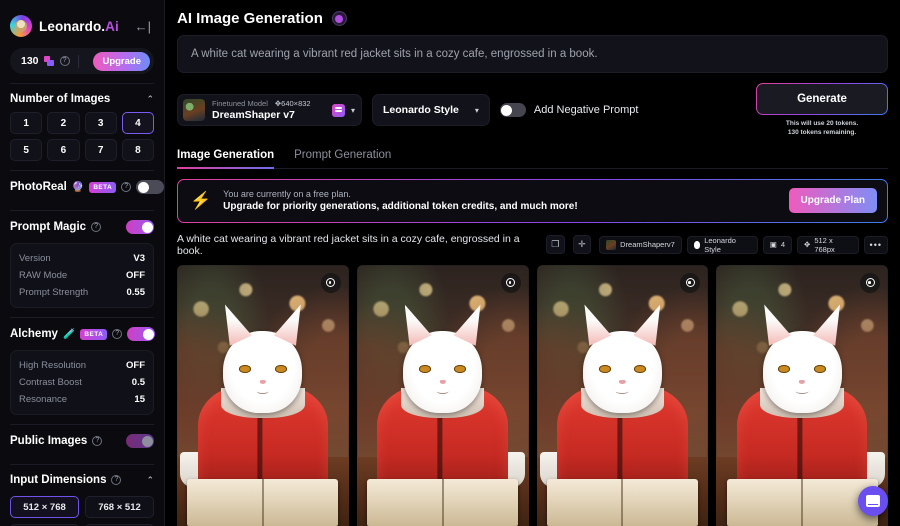 The width and height of the screenshot is (900, 526). Describe the element at coordinates (117, 334) in the screenshot. I see `alchemy-help-icon: ?` at that location.